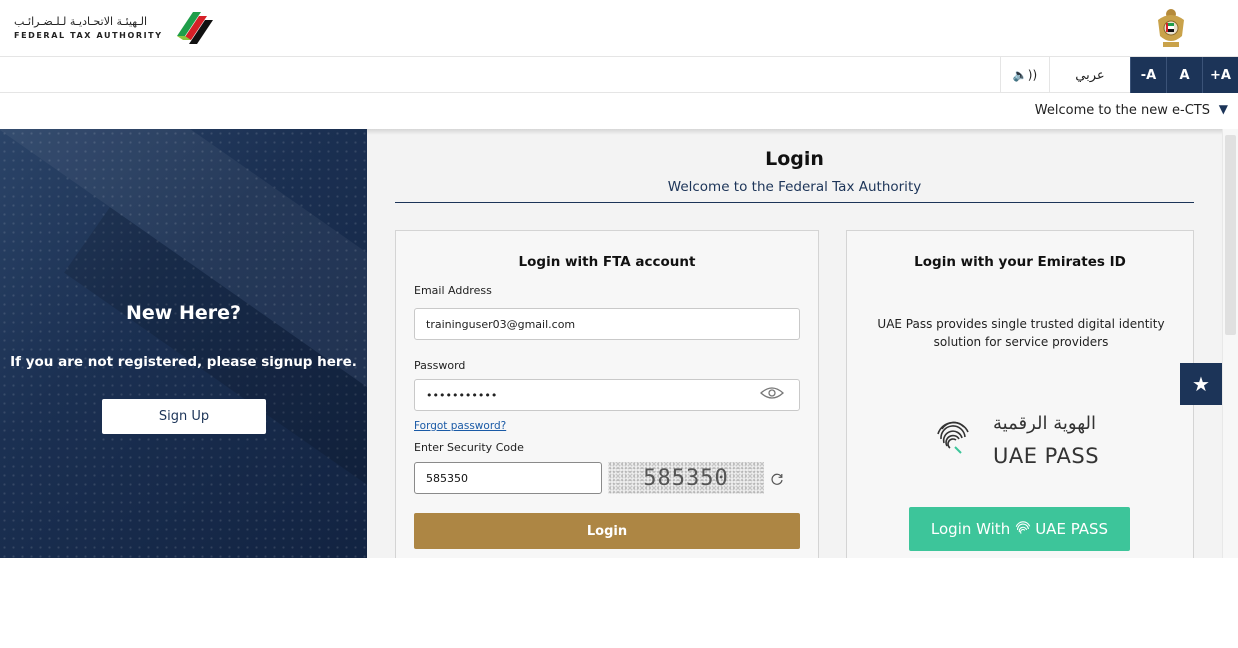 The image size is (1238, 648). What do you see at coordinates (794, 159) in the screenshot?
I see `page-title: Login` at bounding box center [794, 159].